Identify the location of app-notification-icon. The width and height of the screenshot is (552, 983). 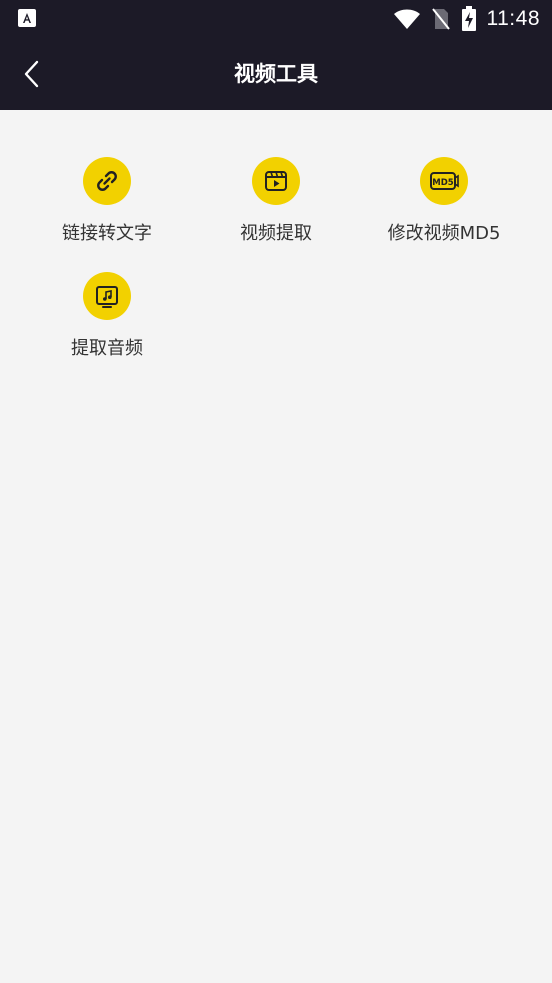
(27, 18).